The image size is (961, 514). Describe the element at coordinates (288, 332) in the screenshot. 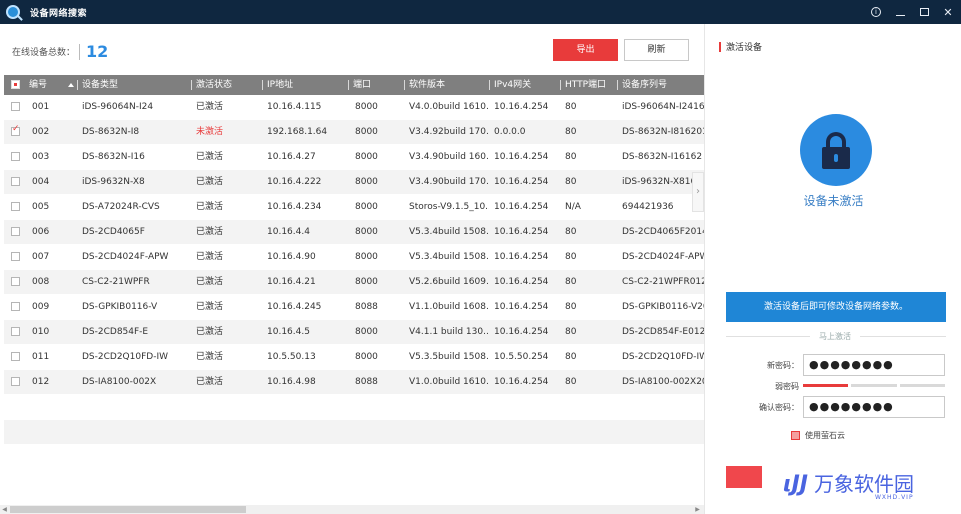

I see `cell-ip: 10.16.4.5` at that location.